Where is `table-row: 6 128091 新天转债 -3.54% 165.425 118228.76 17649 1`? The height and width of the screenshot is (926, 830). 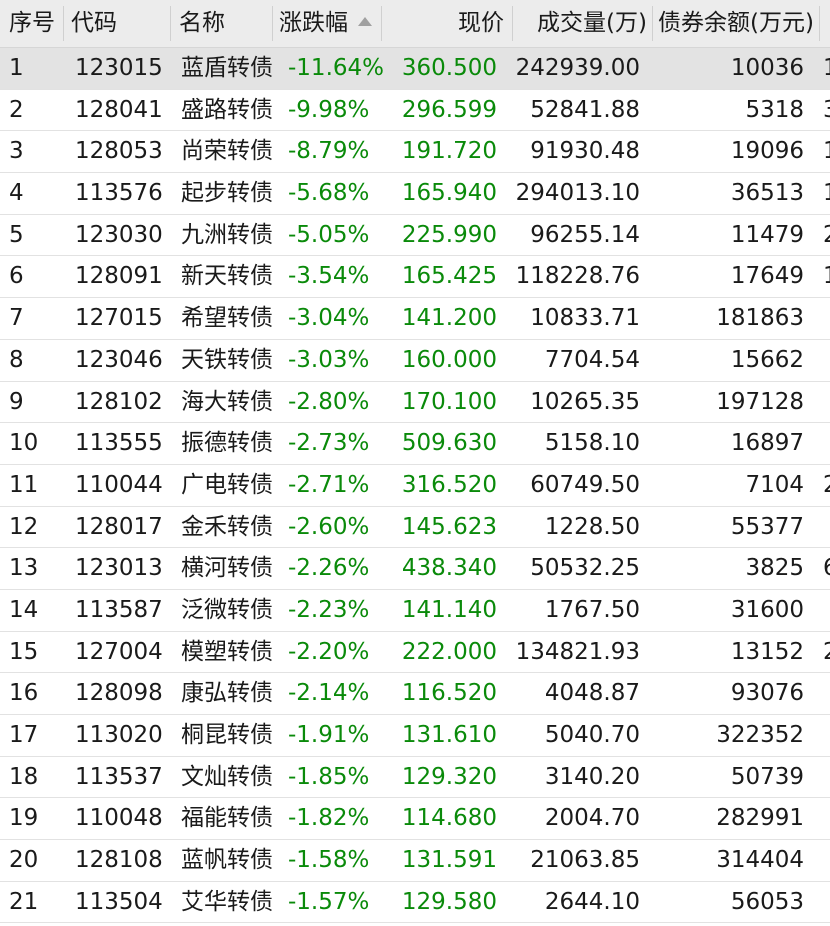
table-row: 6 128091 新天转债 -3.54% 165.425 118228.76 17649 1 is located at coordinates (415, 277).